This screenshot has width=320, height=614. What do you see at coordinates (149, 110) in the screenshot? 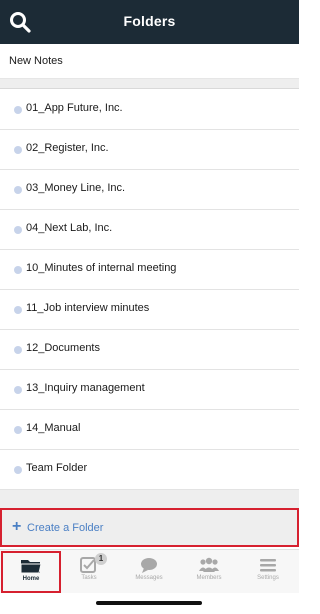
I see `folder-item: 01_App Future, Inc.` at bounding box center [149, 110].